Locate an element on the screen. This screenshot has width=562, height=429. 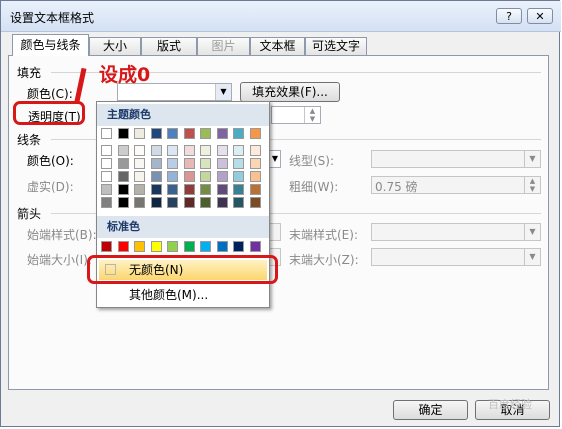
tab-textbox: 文本框 is located at coordinates (277, 46).